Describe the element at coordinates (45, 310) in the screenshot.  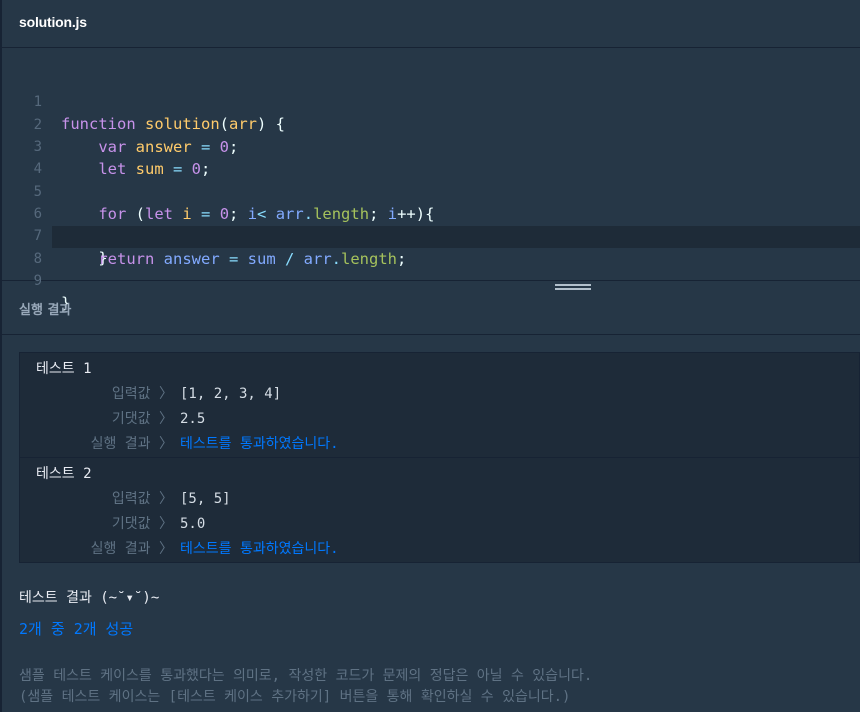
I see `result-title: 실행 결과` at that location.